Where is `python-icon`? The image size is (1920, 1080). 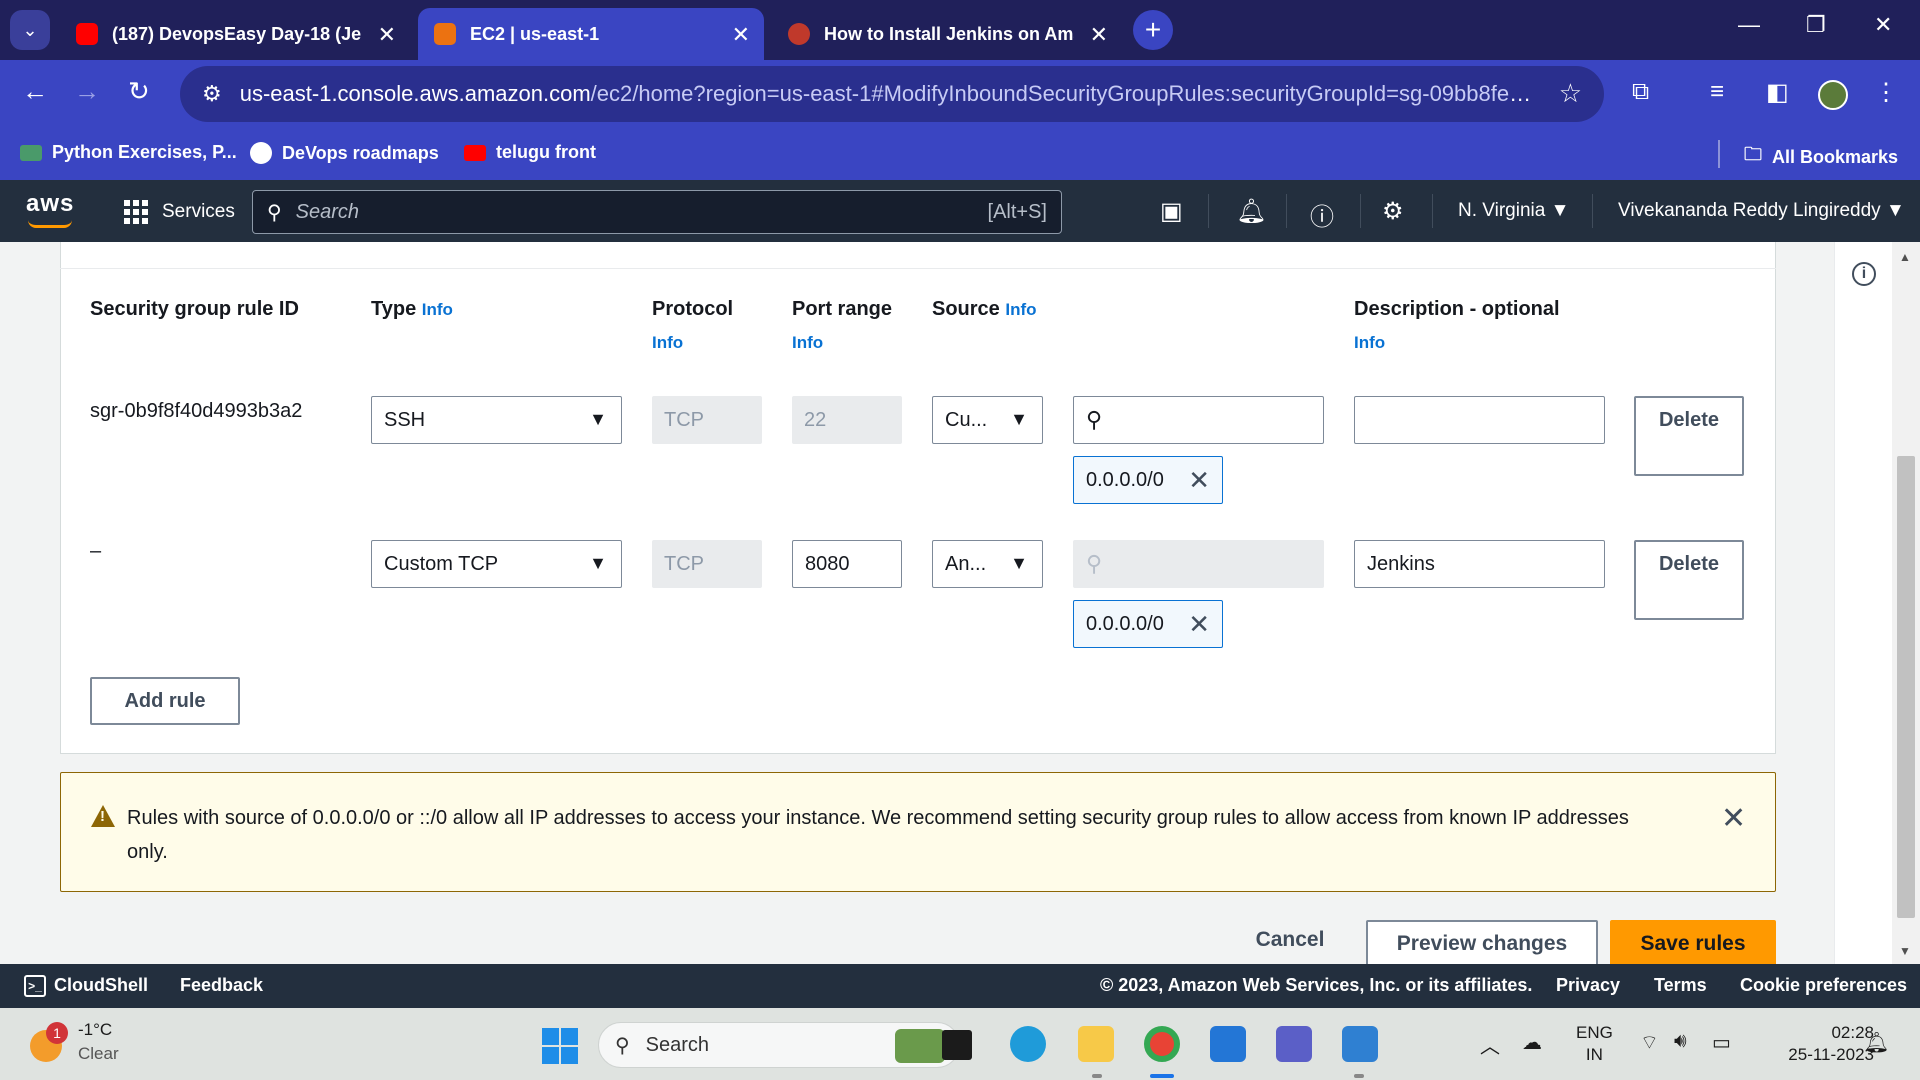
python-icon is located at coordinates (31, 152).